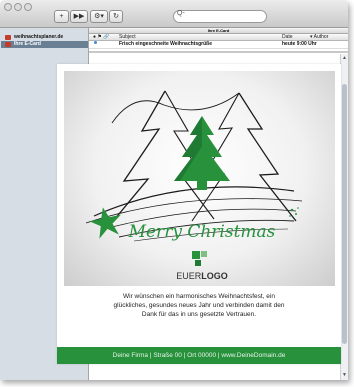  Describe the element at coordinates (199, 258) in the screenshot. I see `company-logo-icon` at that location.